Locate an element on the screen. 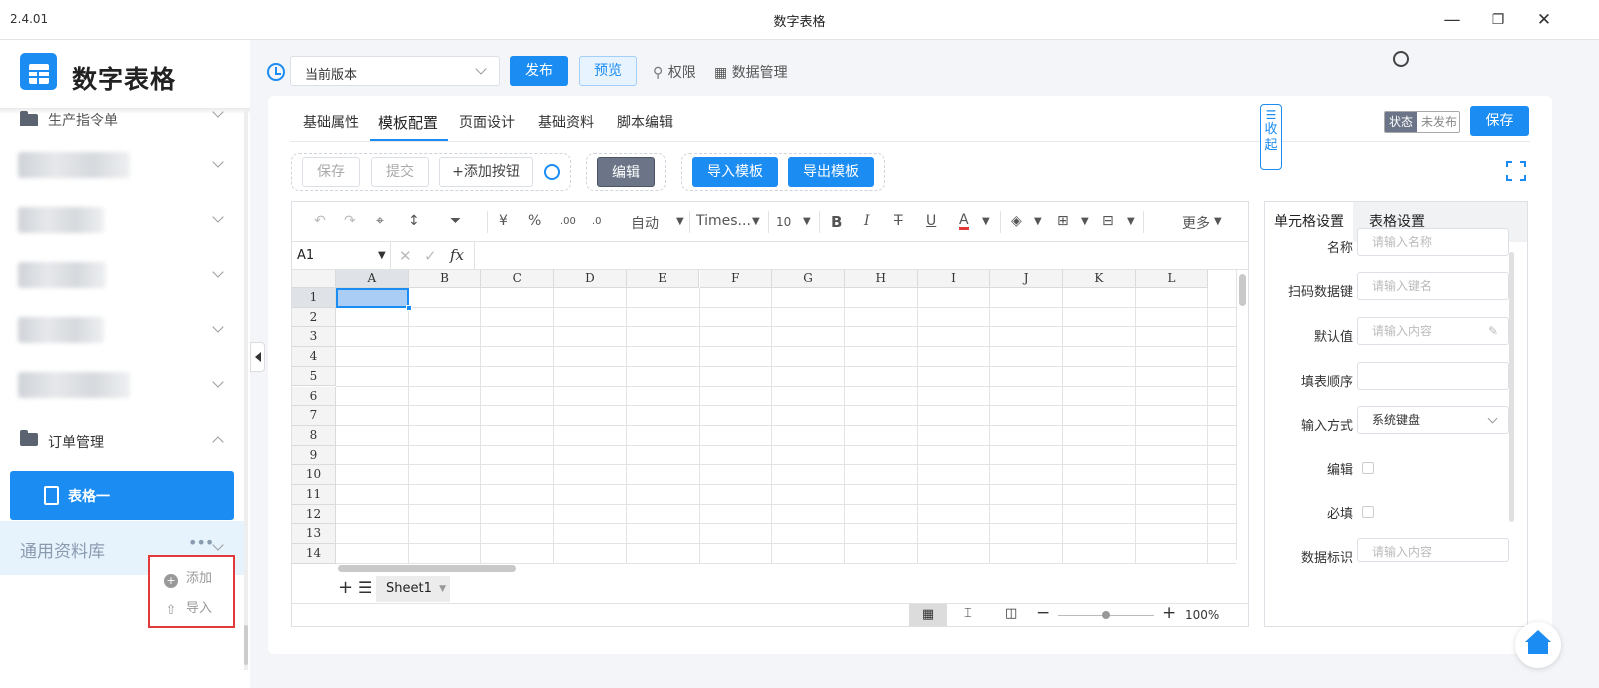 This screenshot has height=688, width=1599. tab-basic-properties: 基础属性 is located at coordinates (331, 122).